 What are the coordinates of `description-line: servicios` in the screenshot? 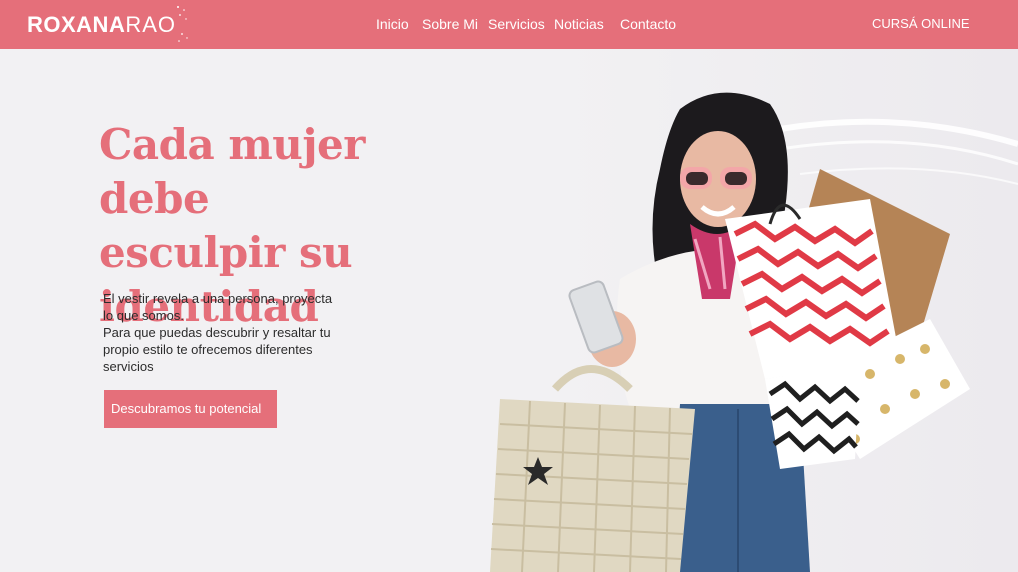 It's located at (128, 366).